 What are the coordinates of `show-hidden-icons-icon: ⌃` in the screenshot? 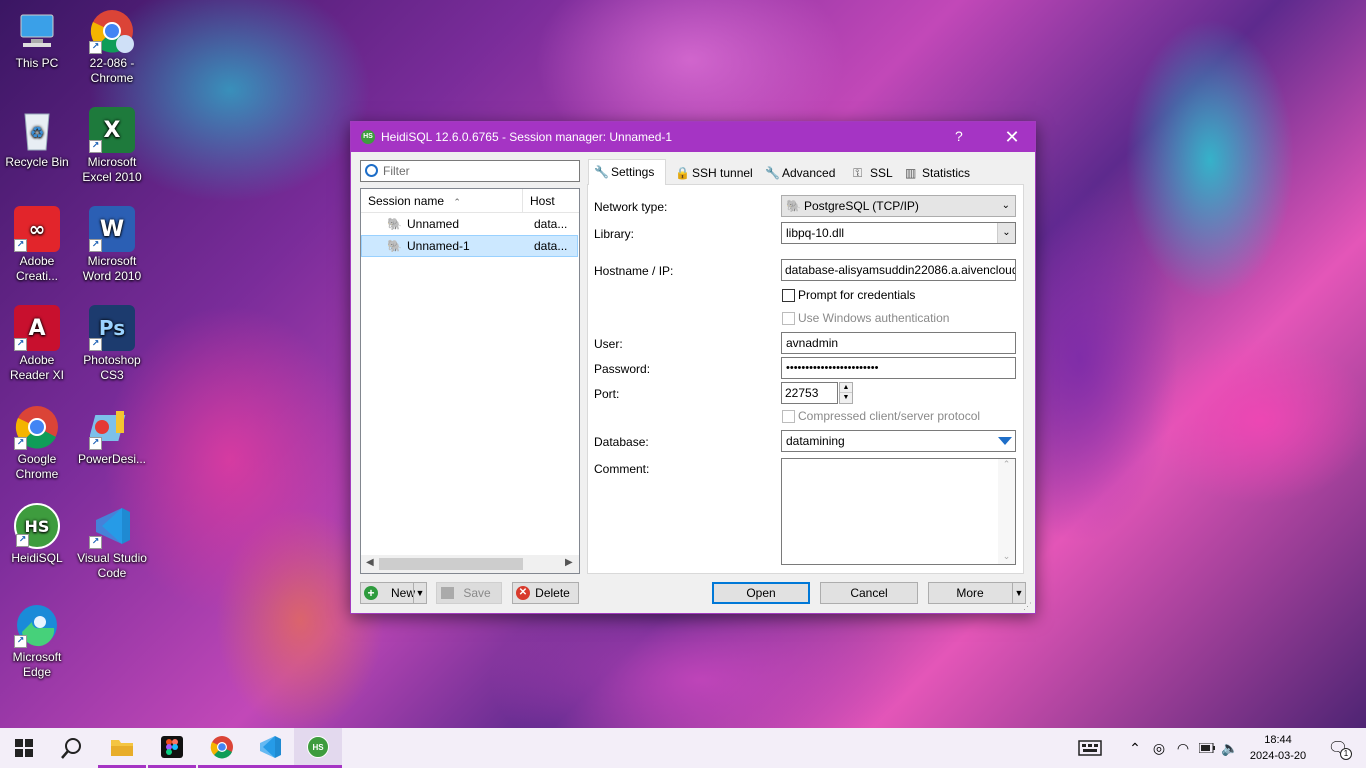 It's located at (1135, 748).